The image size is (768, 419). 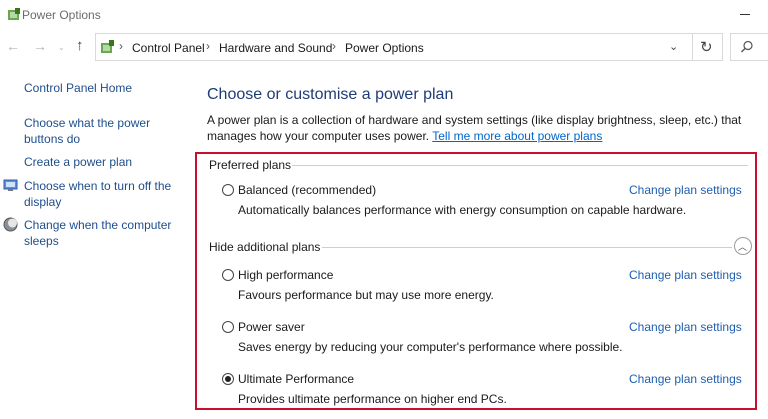 What do you see at coordinates (517, 136) in the screenshot?
I see `learn-more-link: Tell me more about power plans` at bounding box center [517, 136].